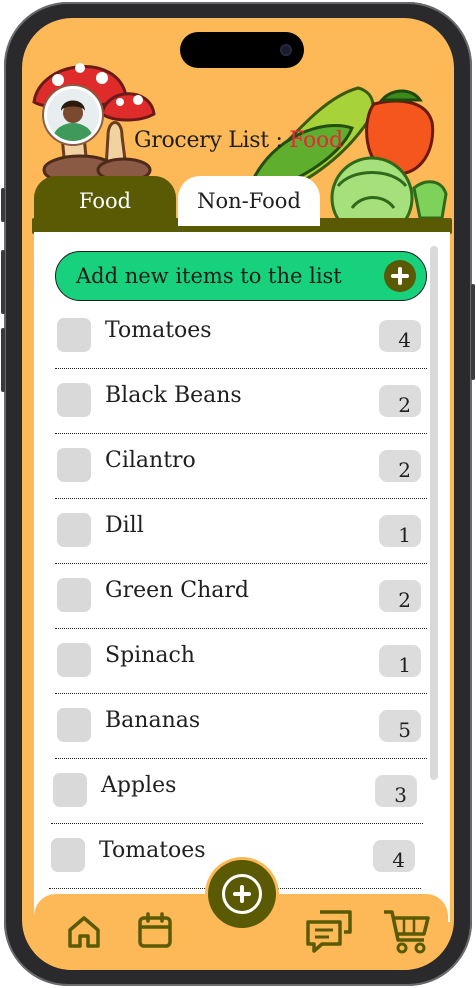 The height and width of the screenshot is (988, 476). I want to click on avatar, so click(73, 115).